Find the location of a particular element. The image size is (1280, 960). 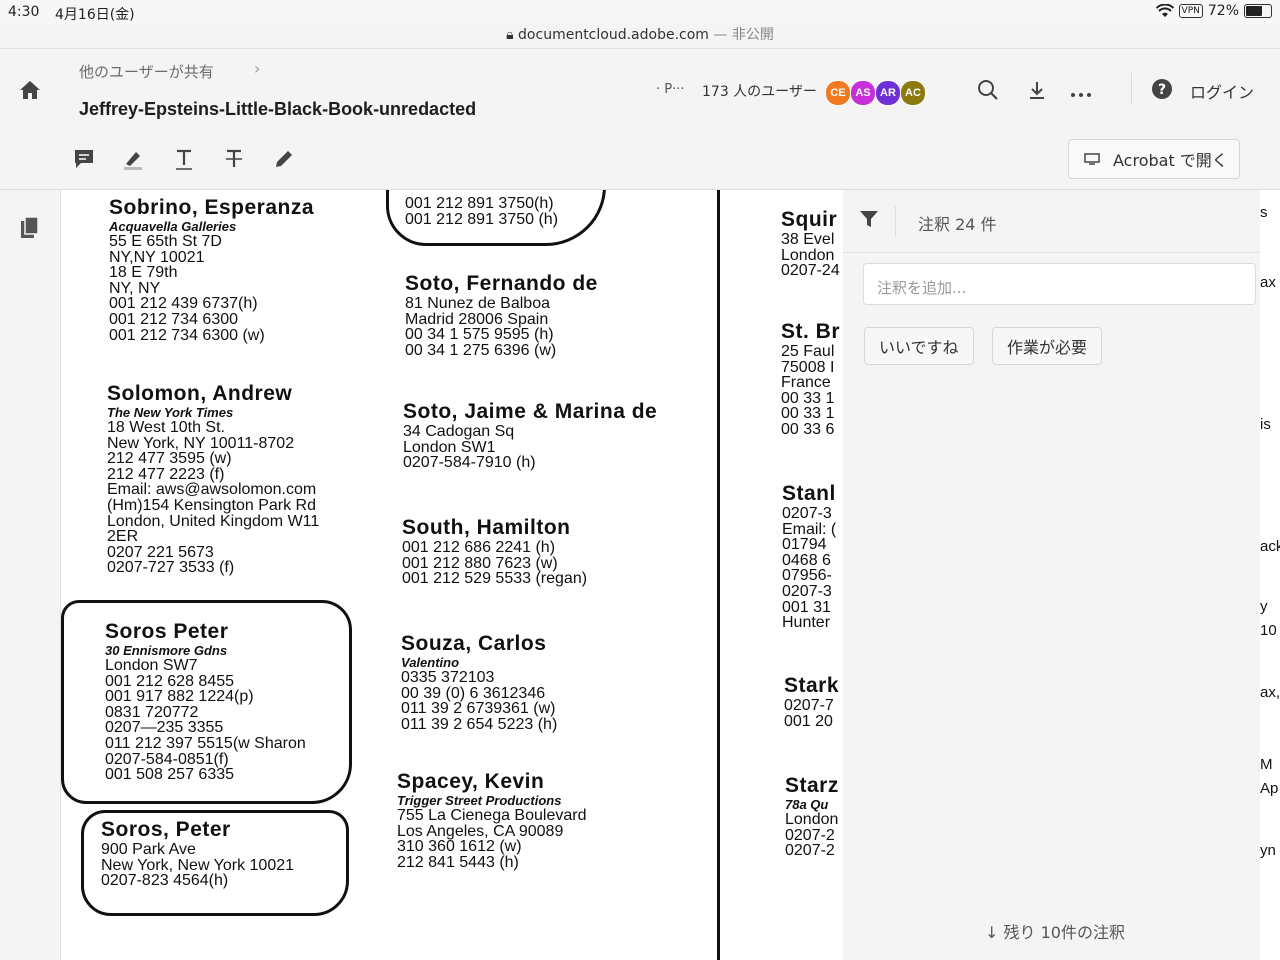

login-button: ログイン is located at coordinates (1222, 91).